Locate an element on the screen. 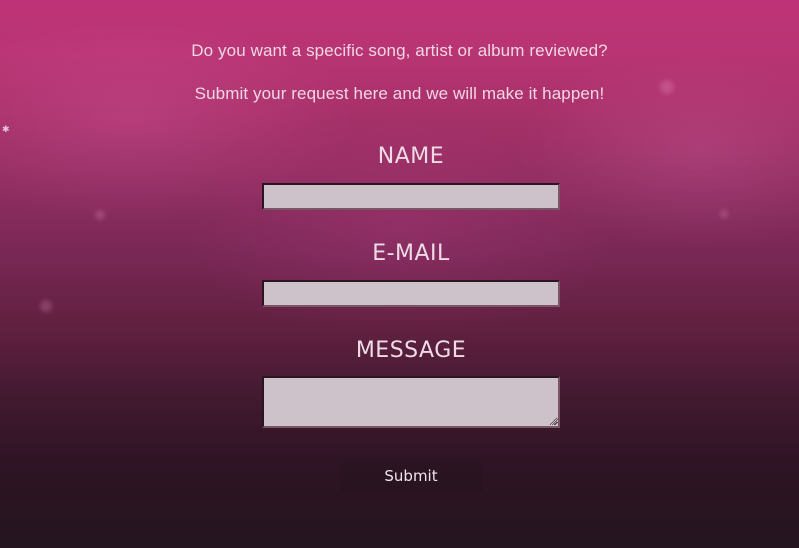 The height and width of the screenshot is (548, 799). edge-icon: ✱ is located at coordinates (6, 129).